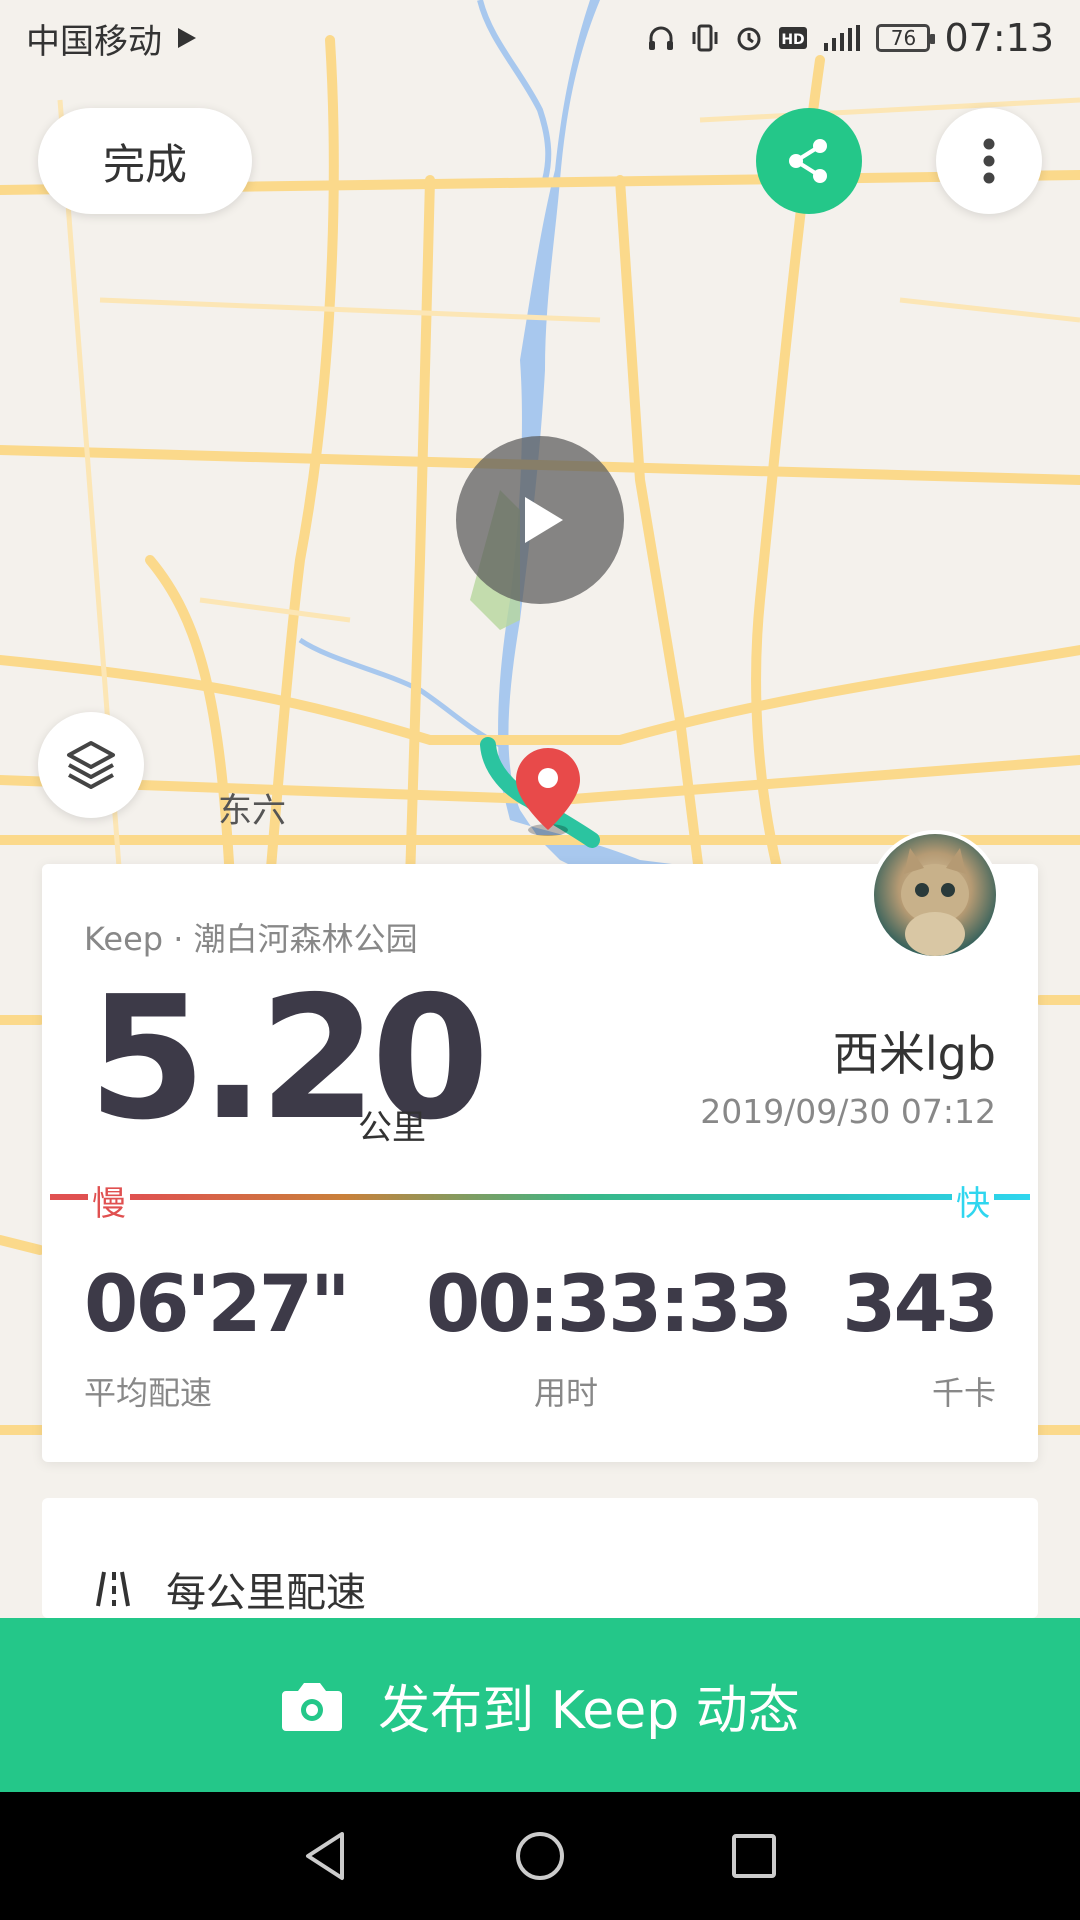  I want to click on stat-label: 千卡, so click(963, 1393).